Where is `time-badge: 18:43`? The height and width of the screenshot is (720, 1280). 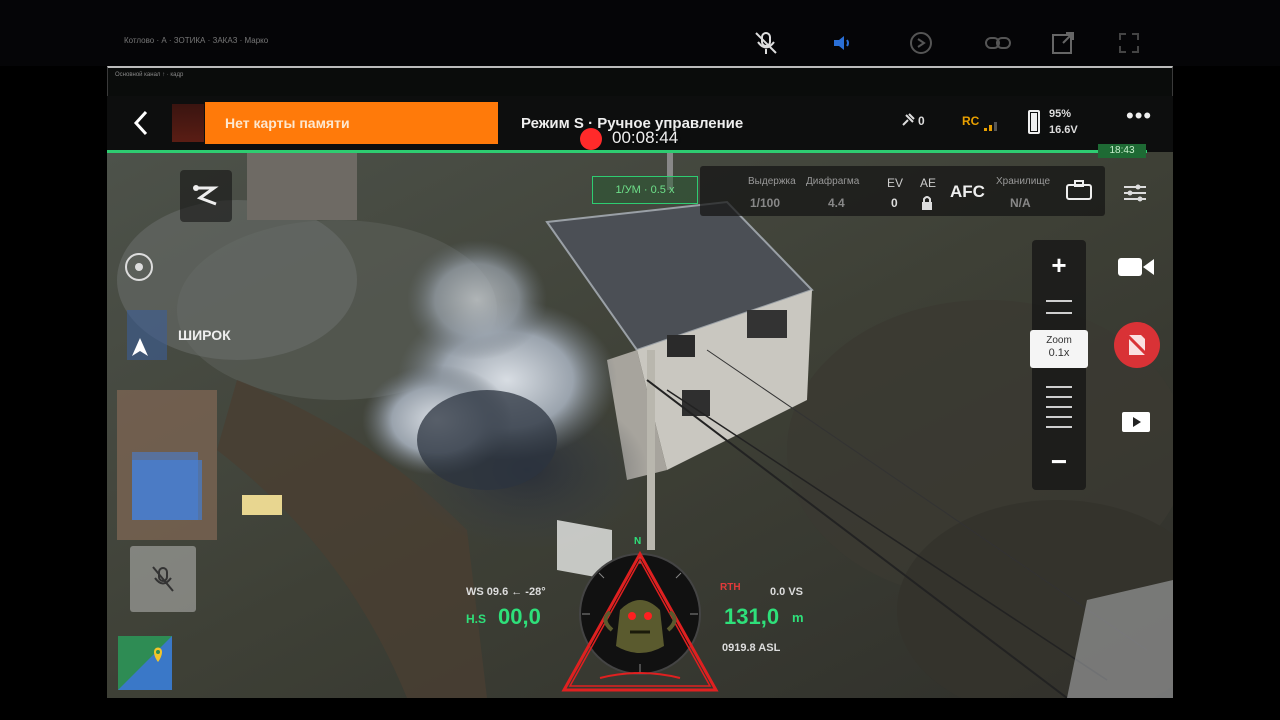
time-badge: 18:43 is located at coordinates (1122, 151).